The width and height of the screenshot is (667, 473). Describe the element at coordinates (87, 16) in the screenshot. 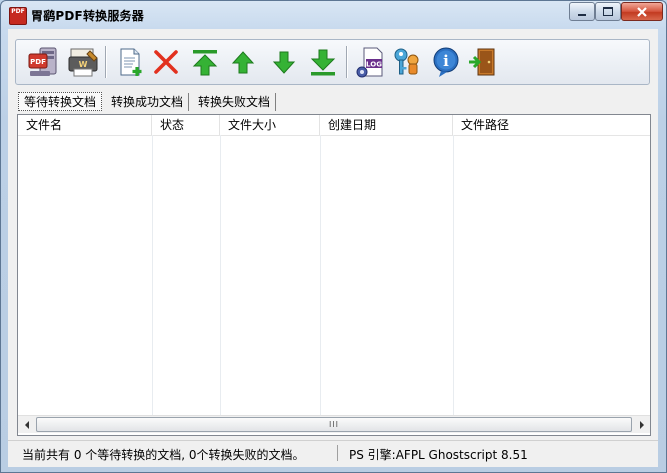

I see `window-title: 胃鹞PDF转换服务器` at that location.